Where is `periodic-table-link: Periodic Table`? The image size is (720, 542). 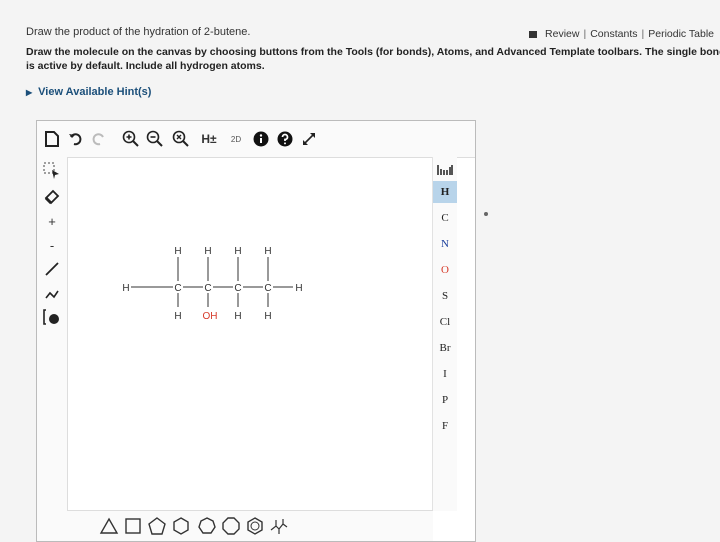
periodic-table-link: Periodic Table is located at coordinates (681, 34).